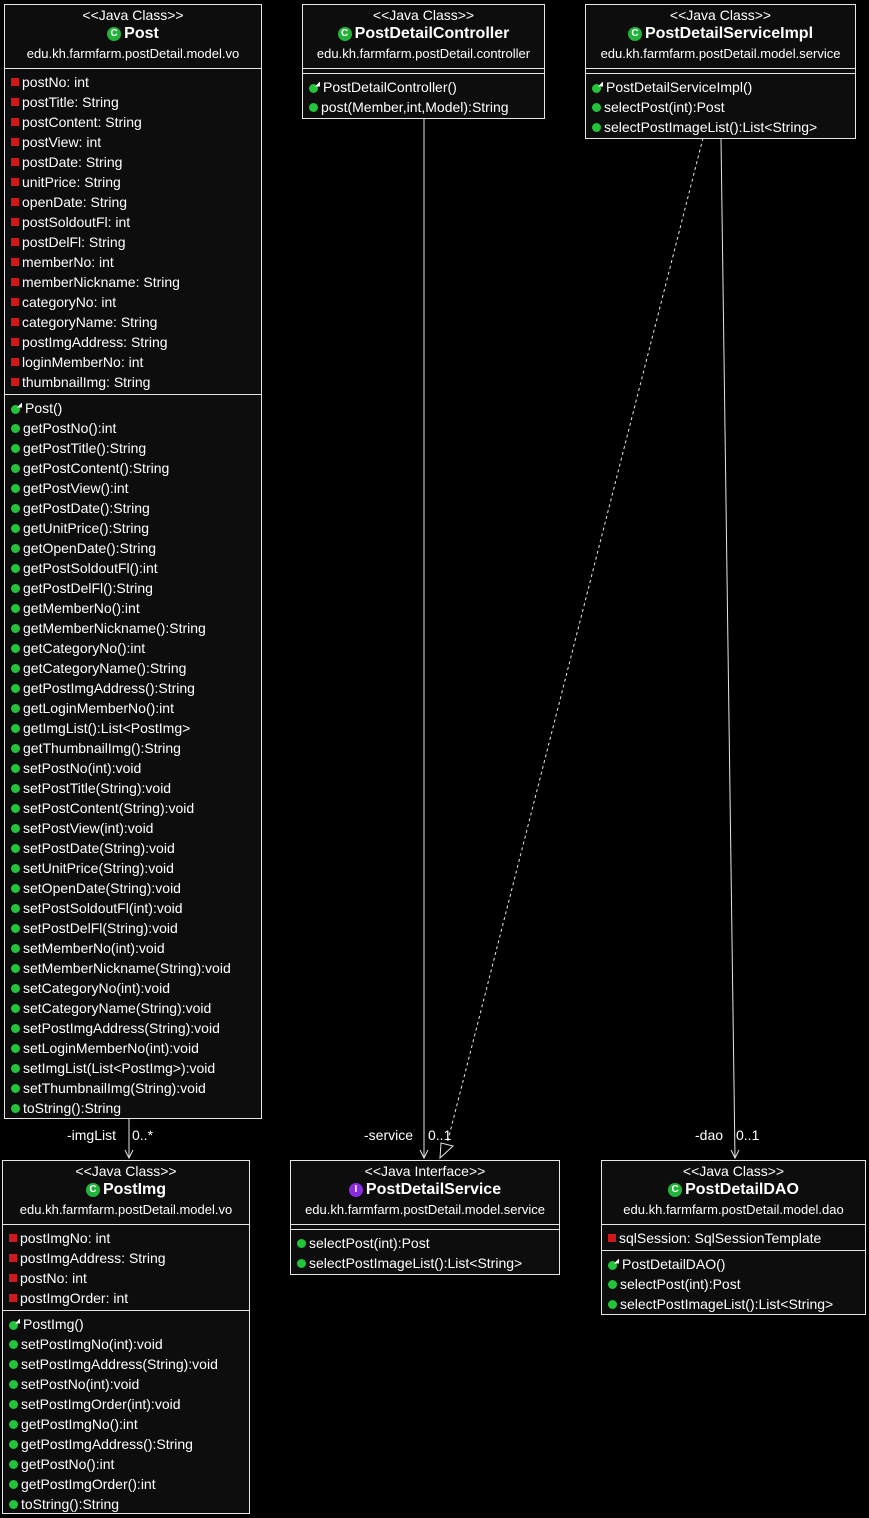  I want to click on constructor-row: PostDetailDAO(), so click(733, 1264).